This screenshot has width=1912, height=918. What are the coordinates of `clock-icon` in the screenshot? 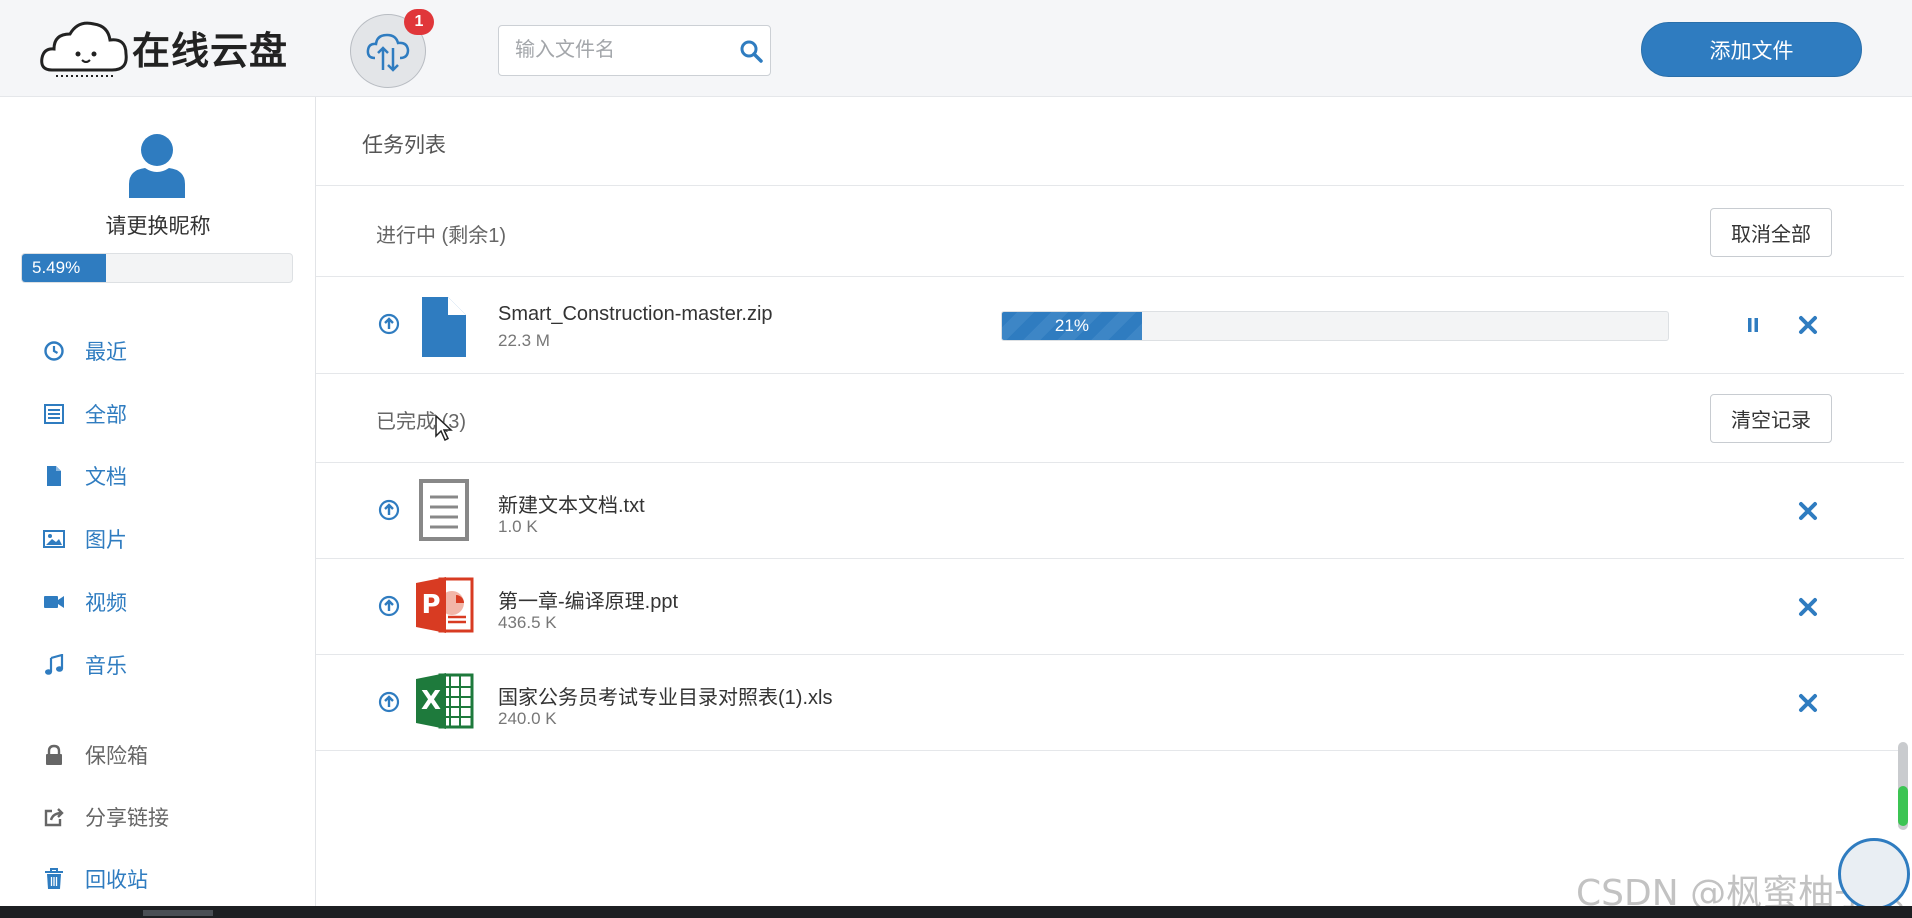 It's located at (54, 351).